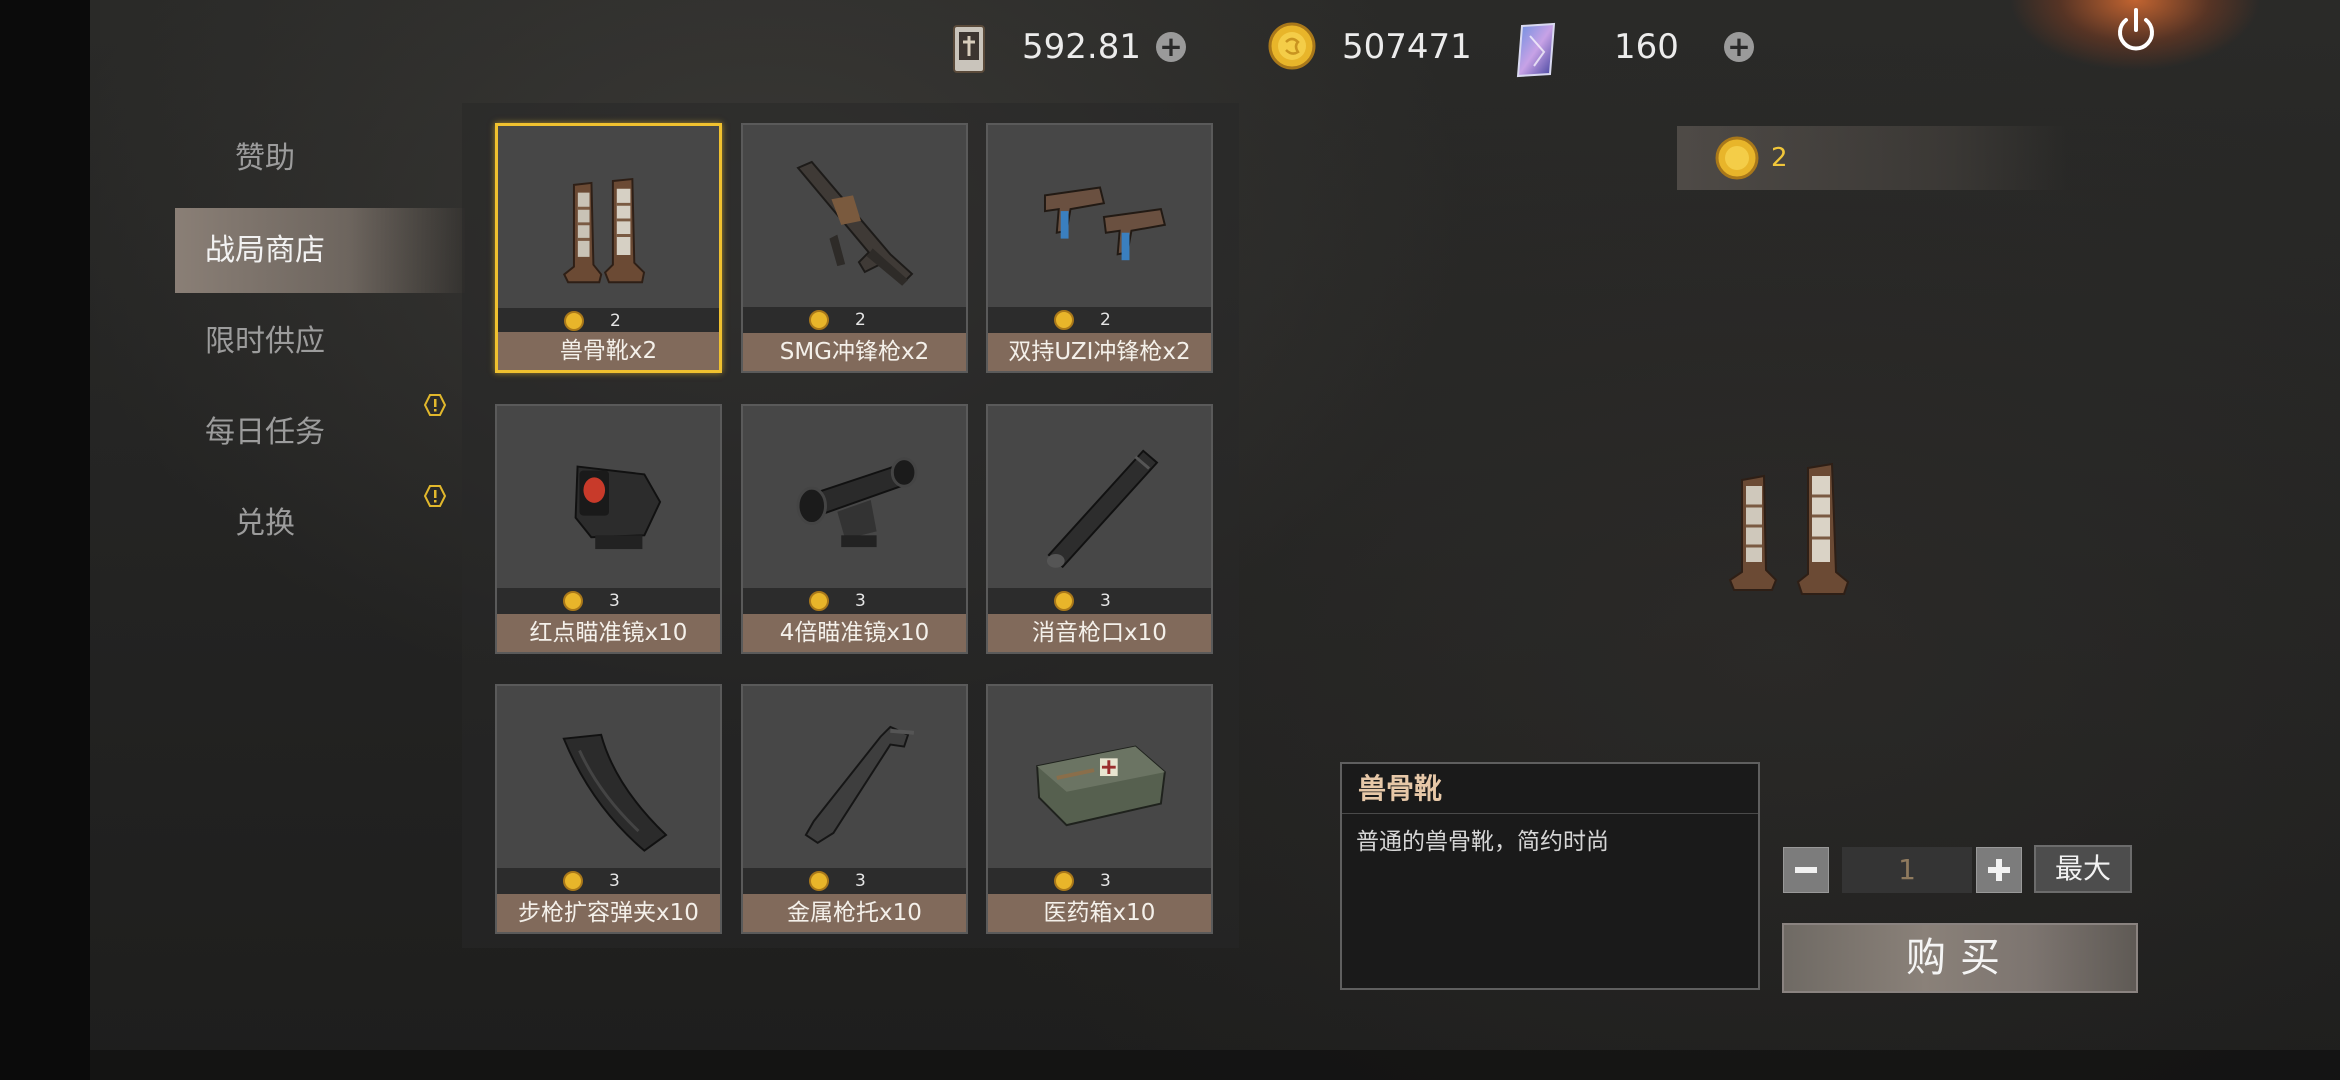 This screenshot has width=2340, height=1080. What do you see at coordinates (604, 230) in the screenshot?
I see `boots-icon` at bounding box center [604, 230].